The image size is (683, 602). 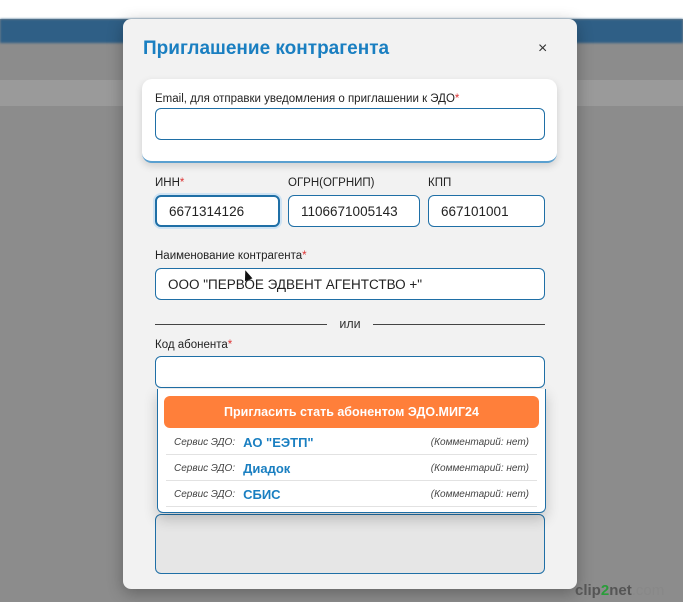 What do you see at coordinates (351, 412) in the screenshot?
I see `invite-button: Пригласить стать абонентом ЭДО.МИГ24` at bounding box center [351, 412].